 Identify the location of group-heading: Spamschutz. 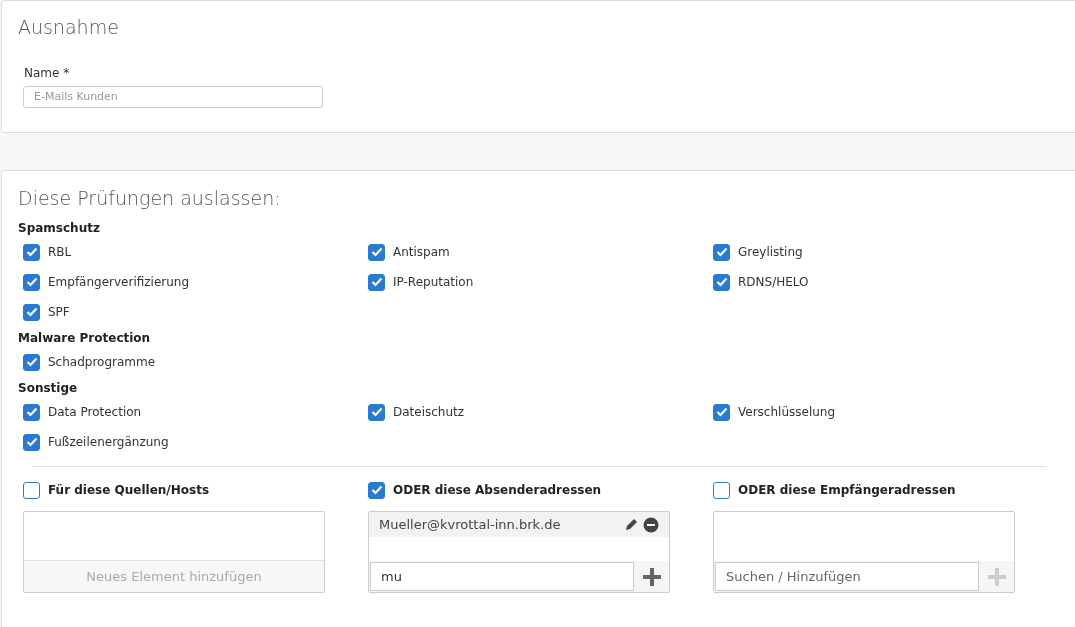
(59, 228).